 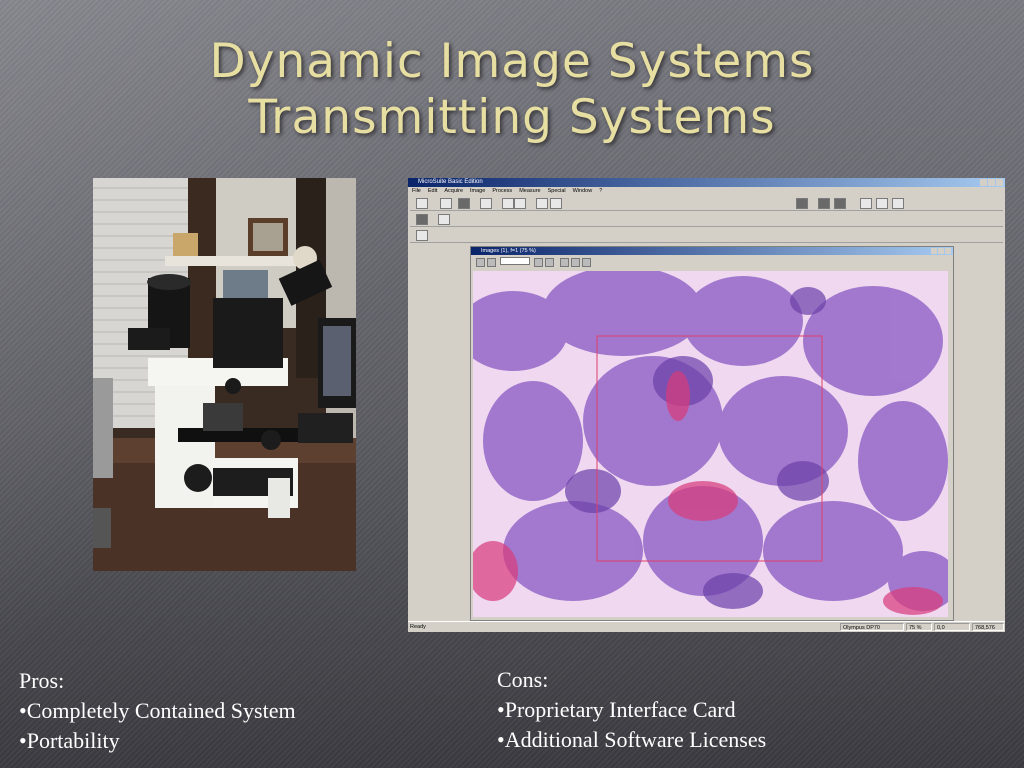 I want to click on camera-snap-icon, so click(x=840, y=203).